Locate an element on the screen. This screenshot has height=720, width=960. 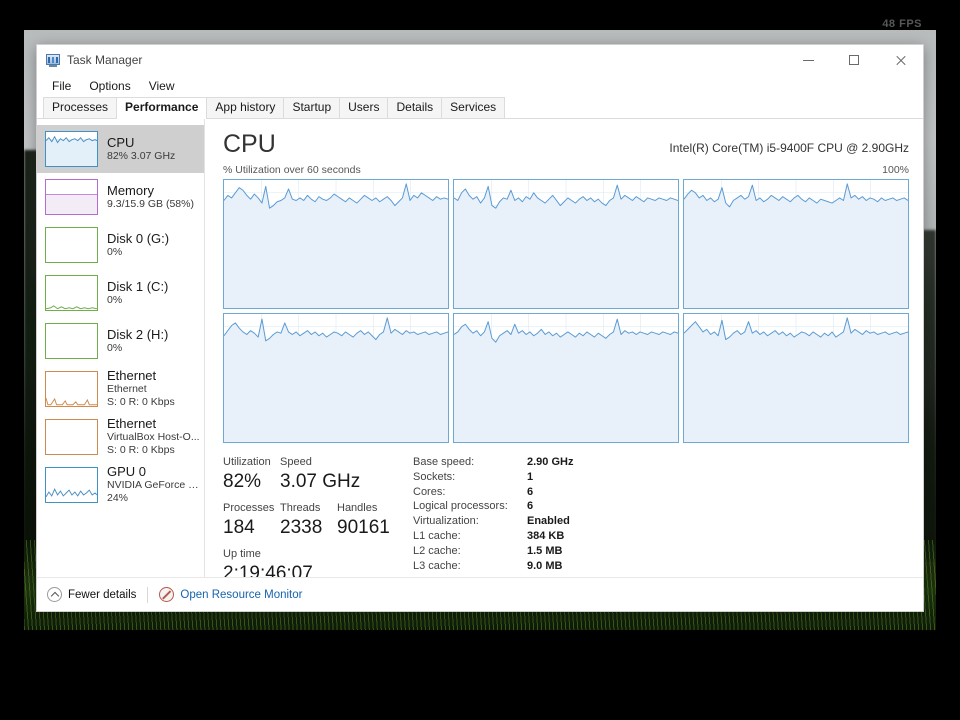
stat-value: 90161 is located at coordinates (363, 527).